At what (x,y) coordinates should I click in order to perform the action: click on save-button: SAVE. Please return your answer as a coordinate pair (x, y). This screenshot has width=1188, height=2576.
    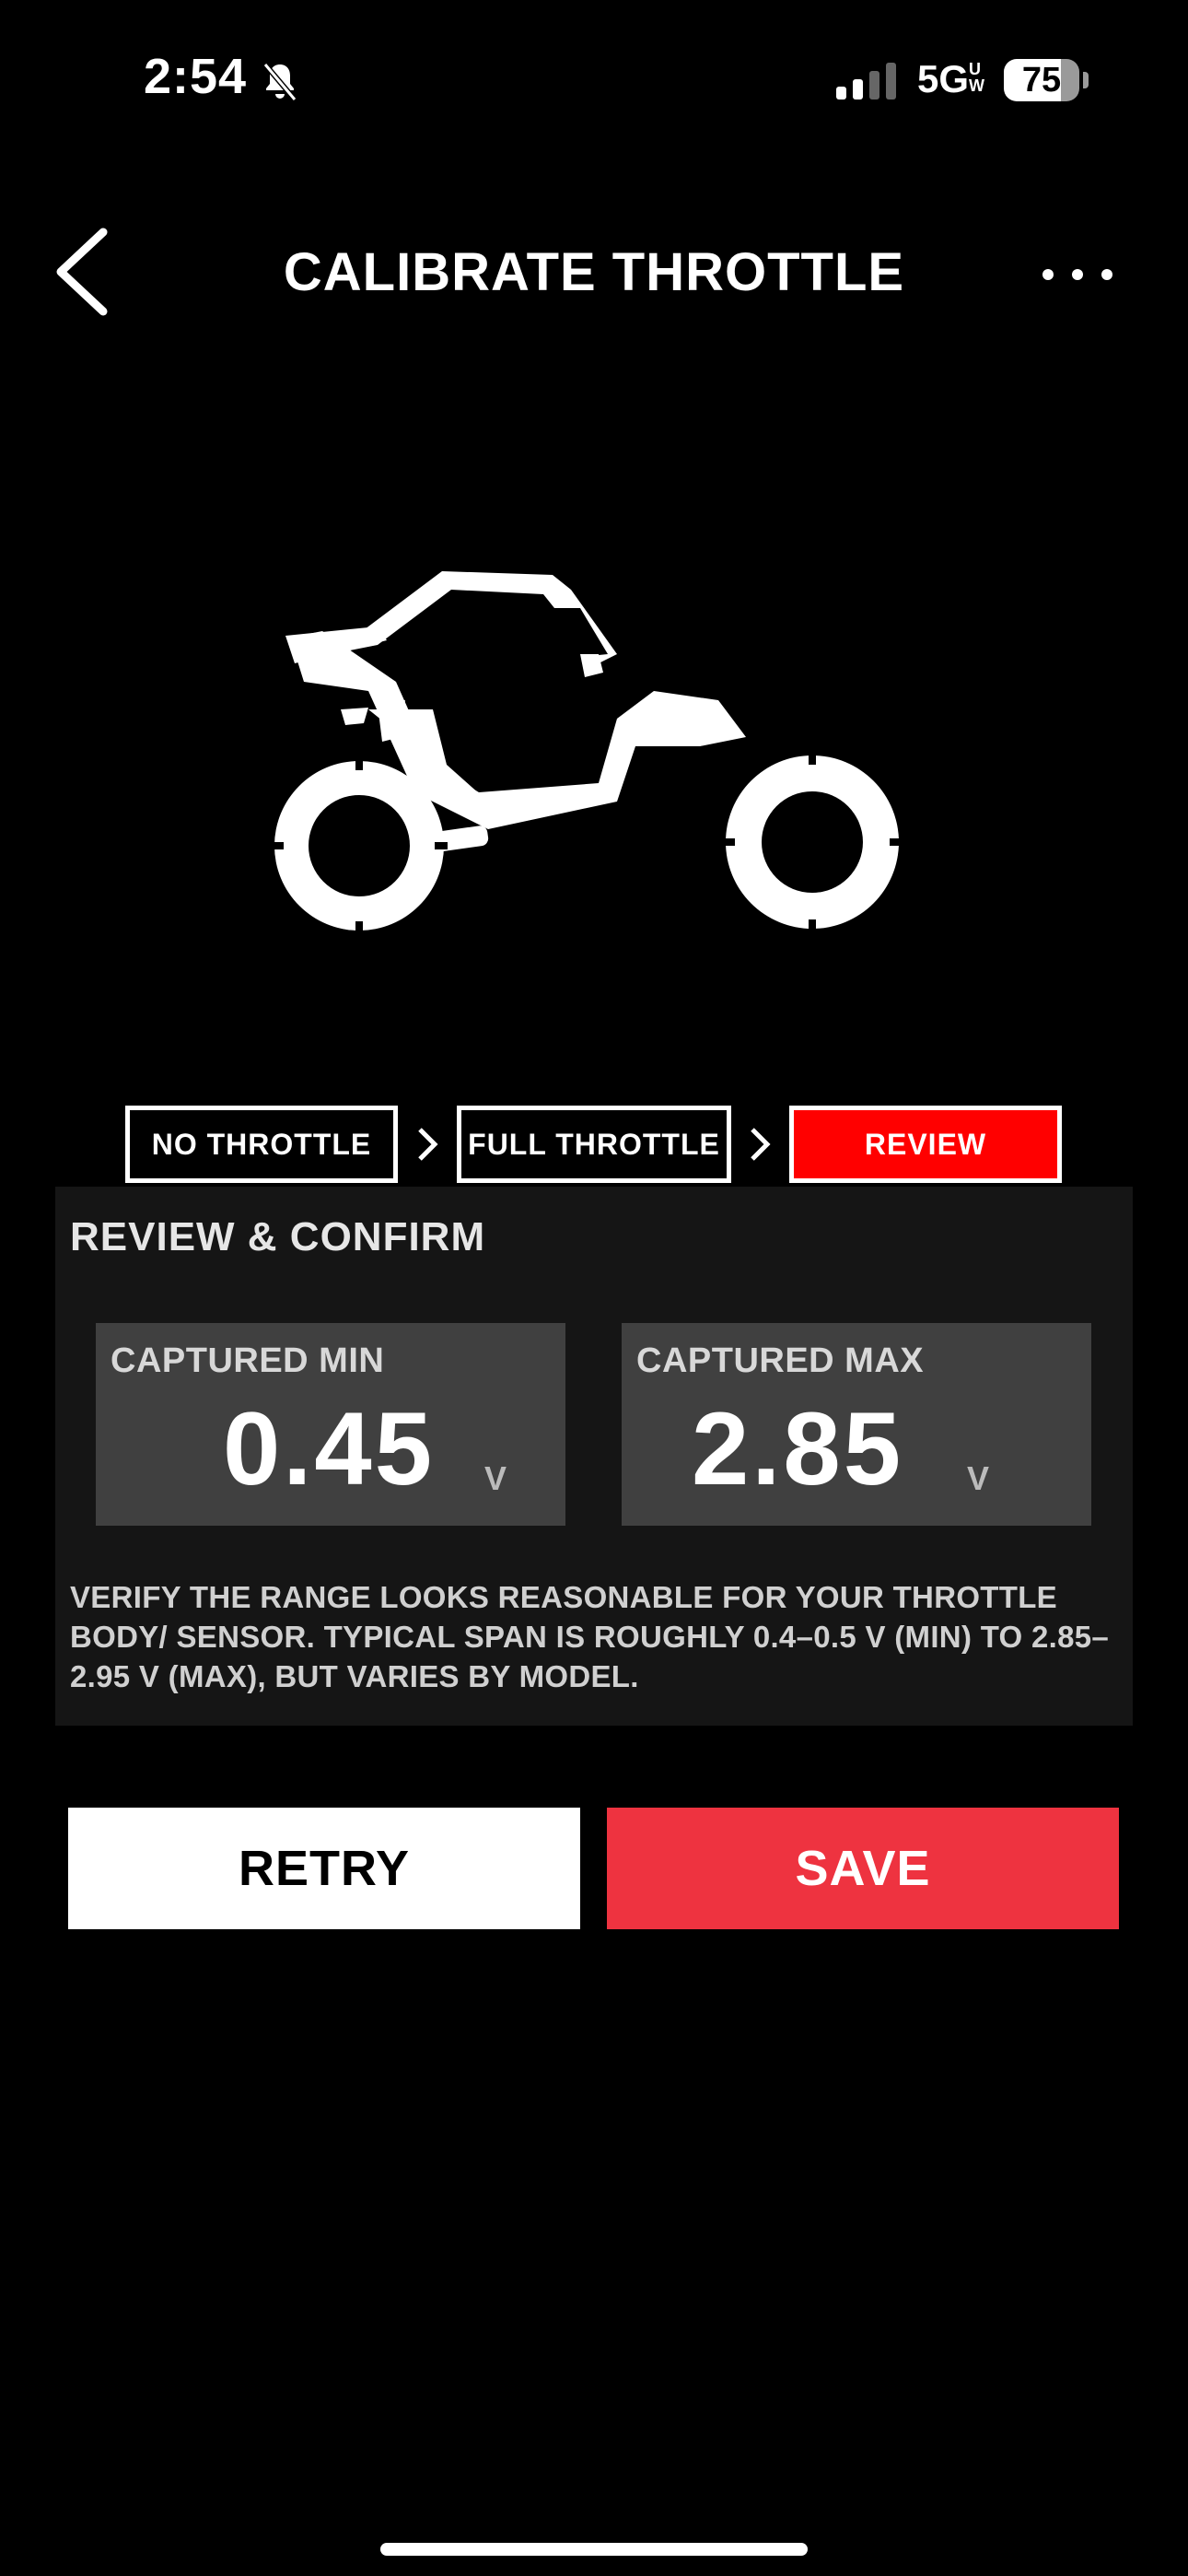
    Looking at the image, I should click on (863, 1868).